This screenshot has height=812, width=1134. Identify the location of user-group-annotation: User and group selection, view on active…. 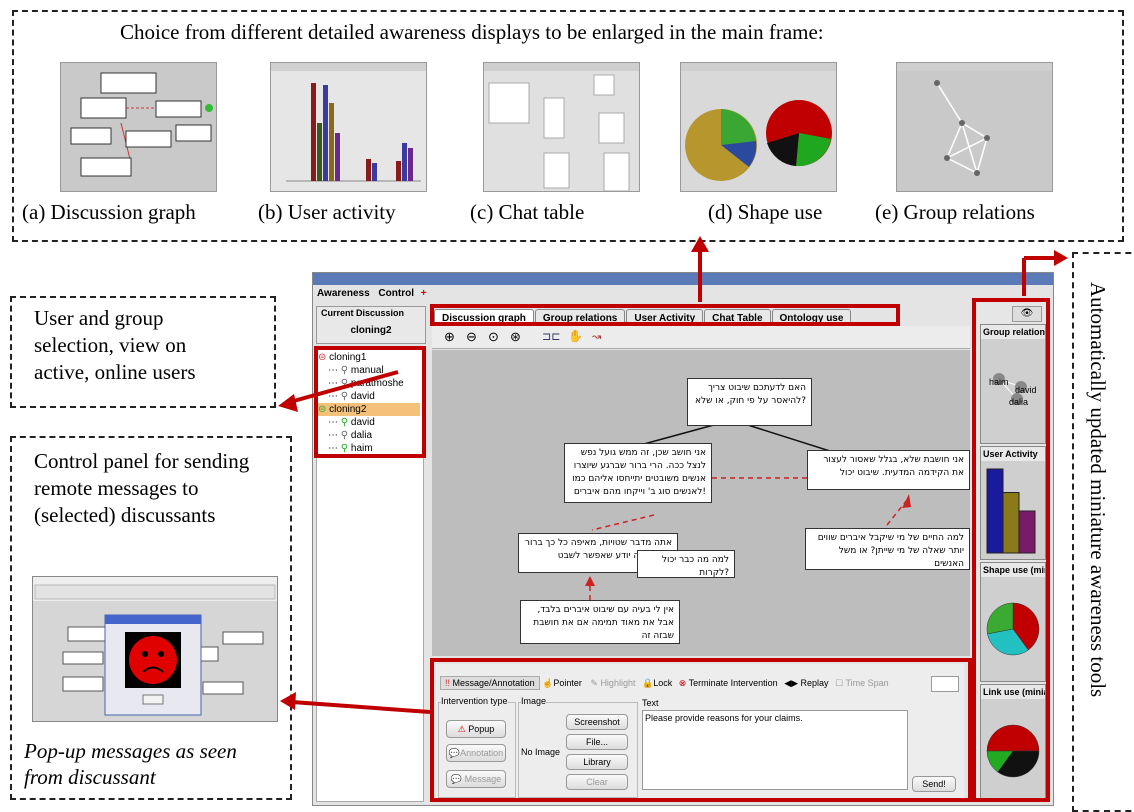
(115, 345).